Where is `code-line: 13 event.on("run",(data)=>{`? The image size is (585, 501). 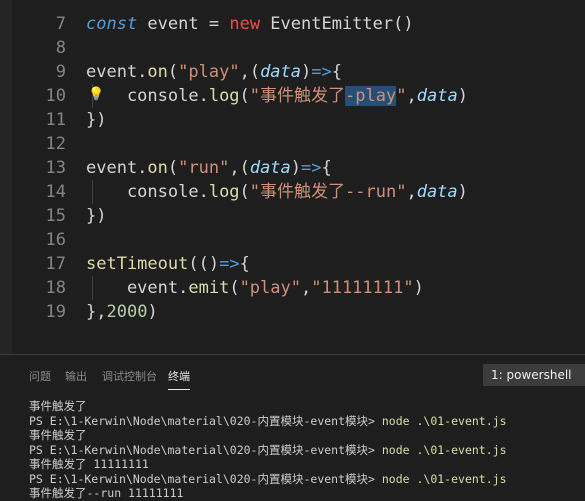 code-line: 13 event.on("run",(data)=>{ is located at coordinates (292, 168).